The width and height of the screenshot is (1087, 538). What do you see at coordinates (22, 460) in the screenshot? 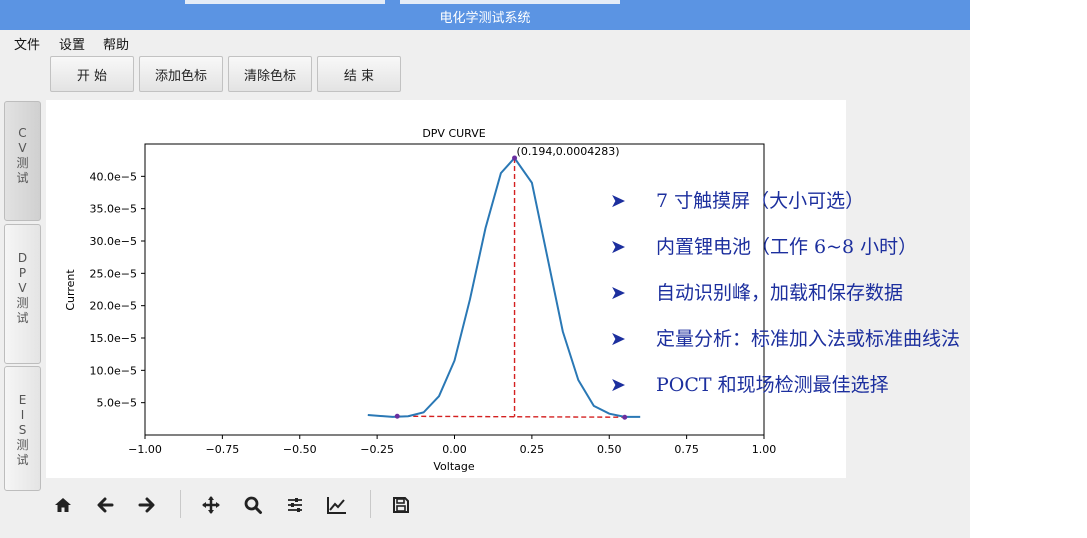
I see `tab-eis-char: 试` at bounding box center [22, 460].